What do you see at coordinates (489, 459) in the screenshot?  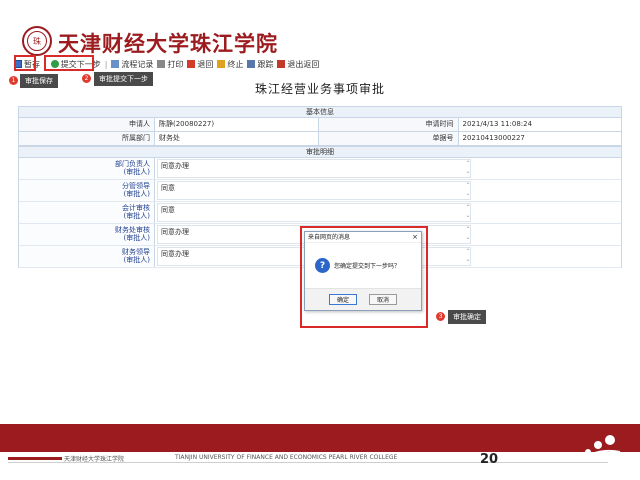 I see `page-number: 20` at bounding box center [489, 459].